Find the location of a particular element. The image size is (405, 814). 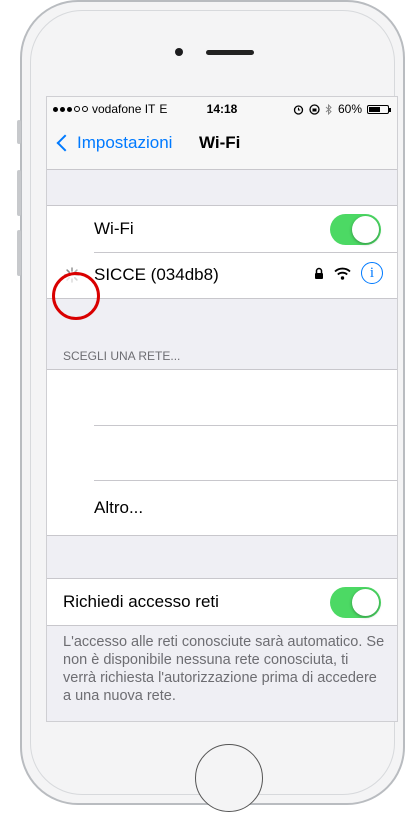

highlight-circle is located at coordinates (76, 296).